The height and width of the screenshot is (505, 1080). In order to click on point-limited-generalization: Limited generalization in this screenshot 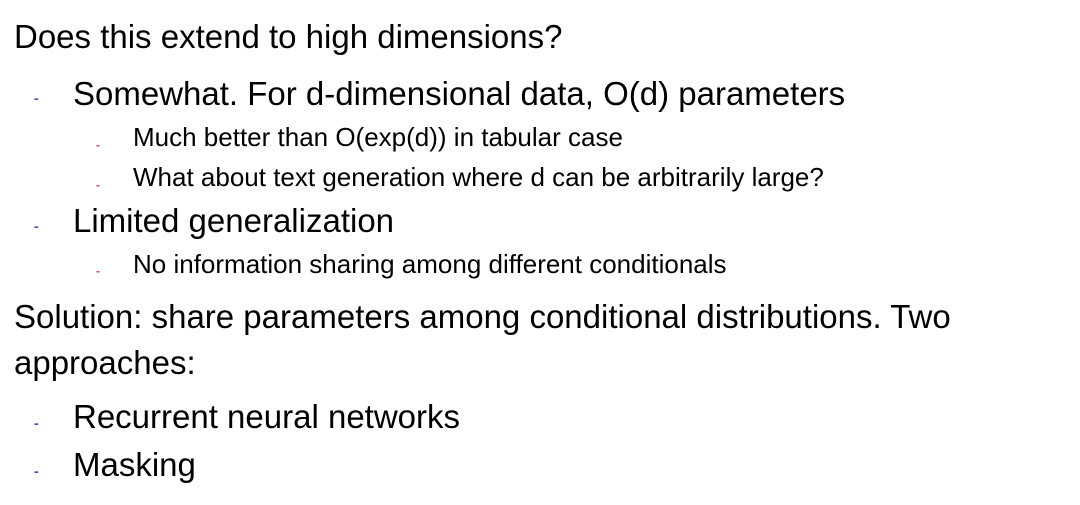, I will do `click(234, 220)`.